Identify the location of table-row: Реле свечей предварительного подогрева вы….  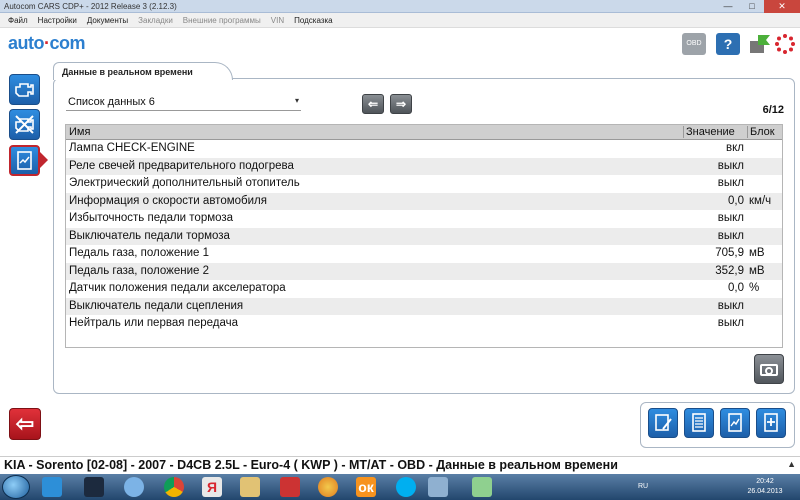
(424, 166).